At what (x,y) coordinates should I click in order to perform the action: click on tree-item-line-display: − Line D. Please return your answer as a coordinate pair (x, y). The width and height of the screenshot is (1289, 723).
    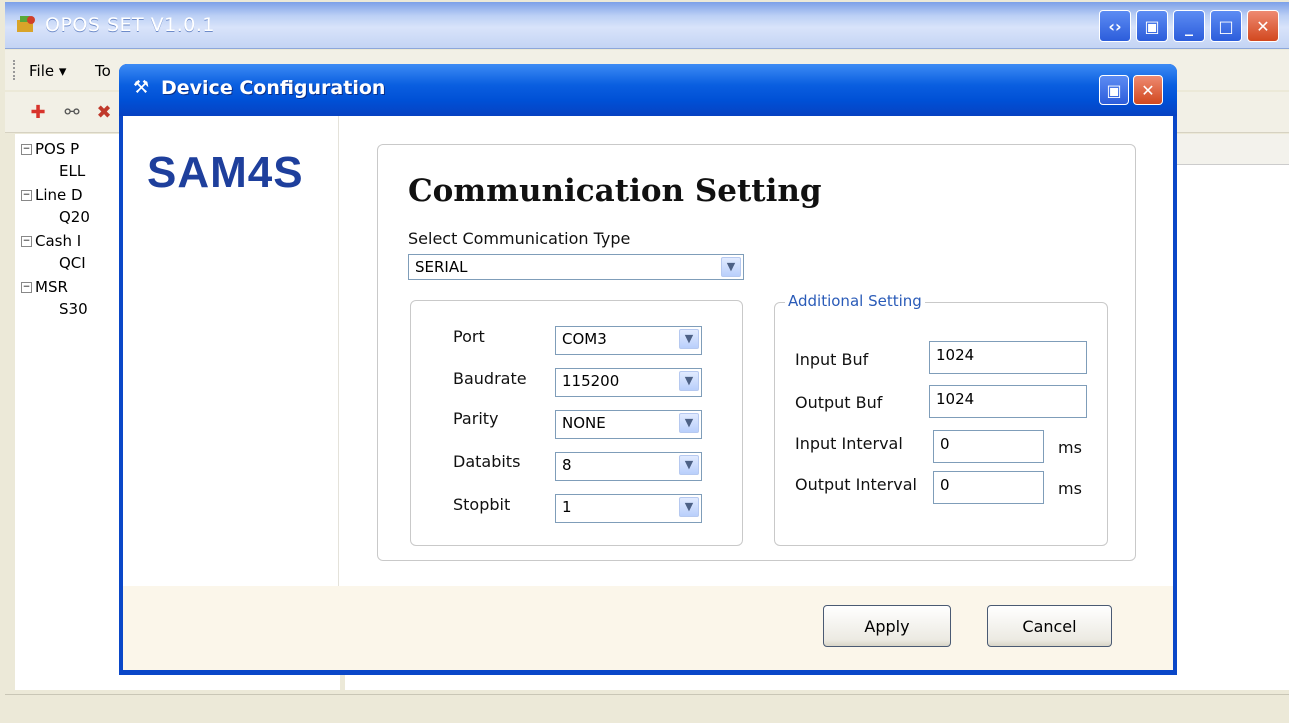
    Looking at the image, I should click on (52, 195).